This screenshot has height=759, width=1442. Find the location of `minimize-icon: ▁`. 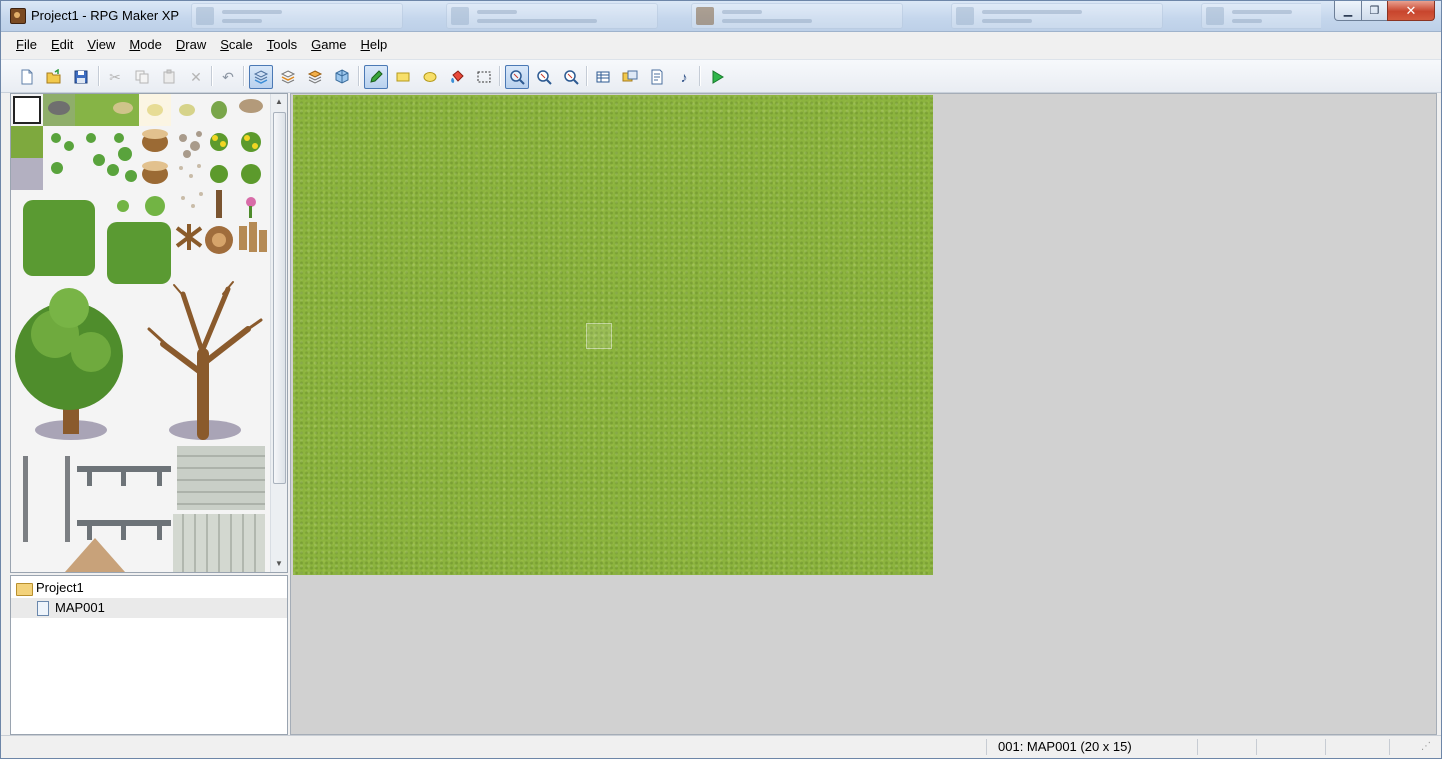

minimize-icon: ▁ is located at coordinates (1348, 11).